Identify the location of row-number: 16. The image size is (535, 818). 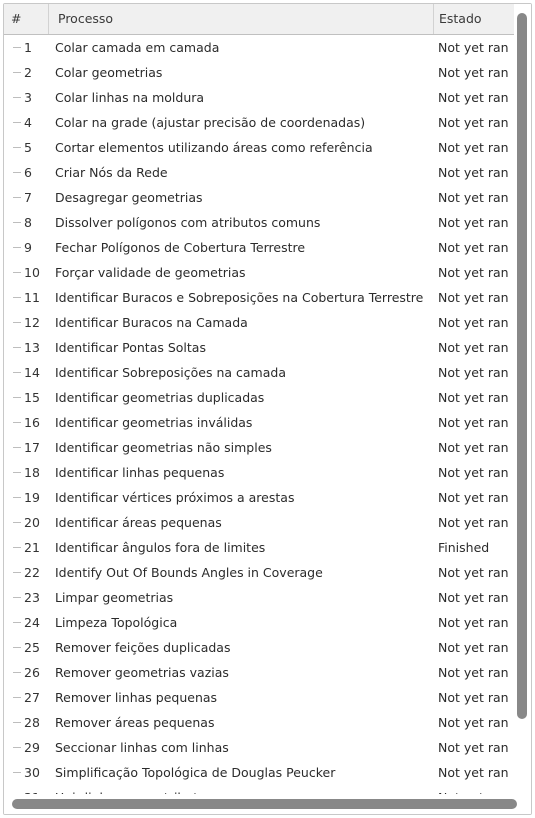
(32, 422).